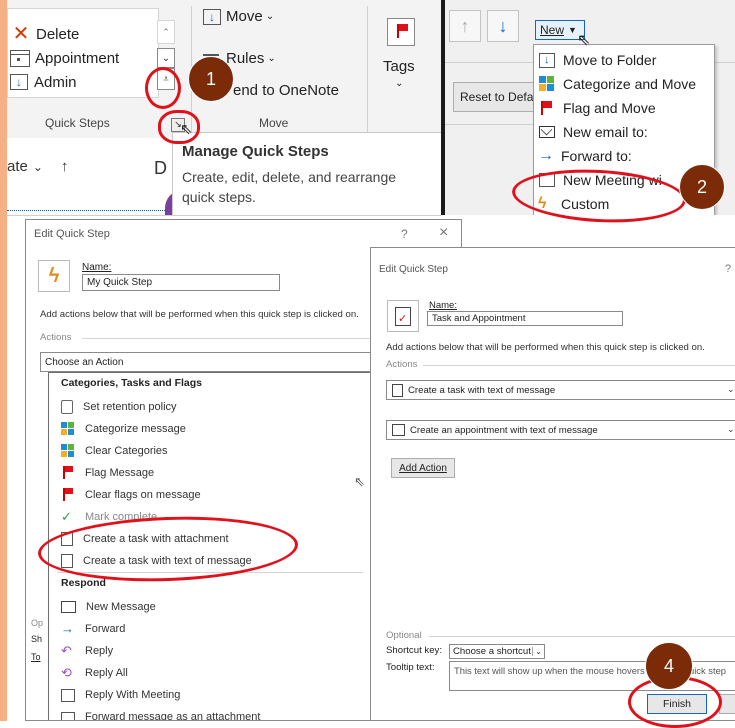 Image resolution: width=735 pixels, height=728 pixels. What do you see at coordinates (166, 32) in the screenshot?
I see `gallery-scroll-up-button: ⌃` at bounding box center [166, 32].